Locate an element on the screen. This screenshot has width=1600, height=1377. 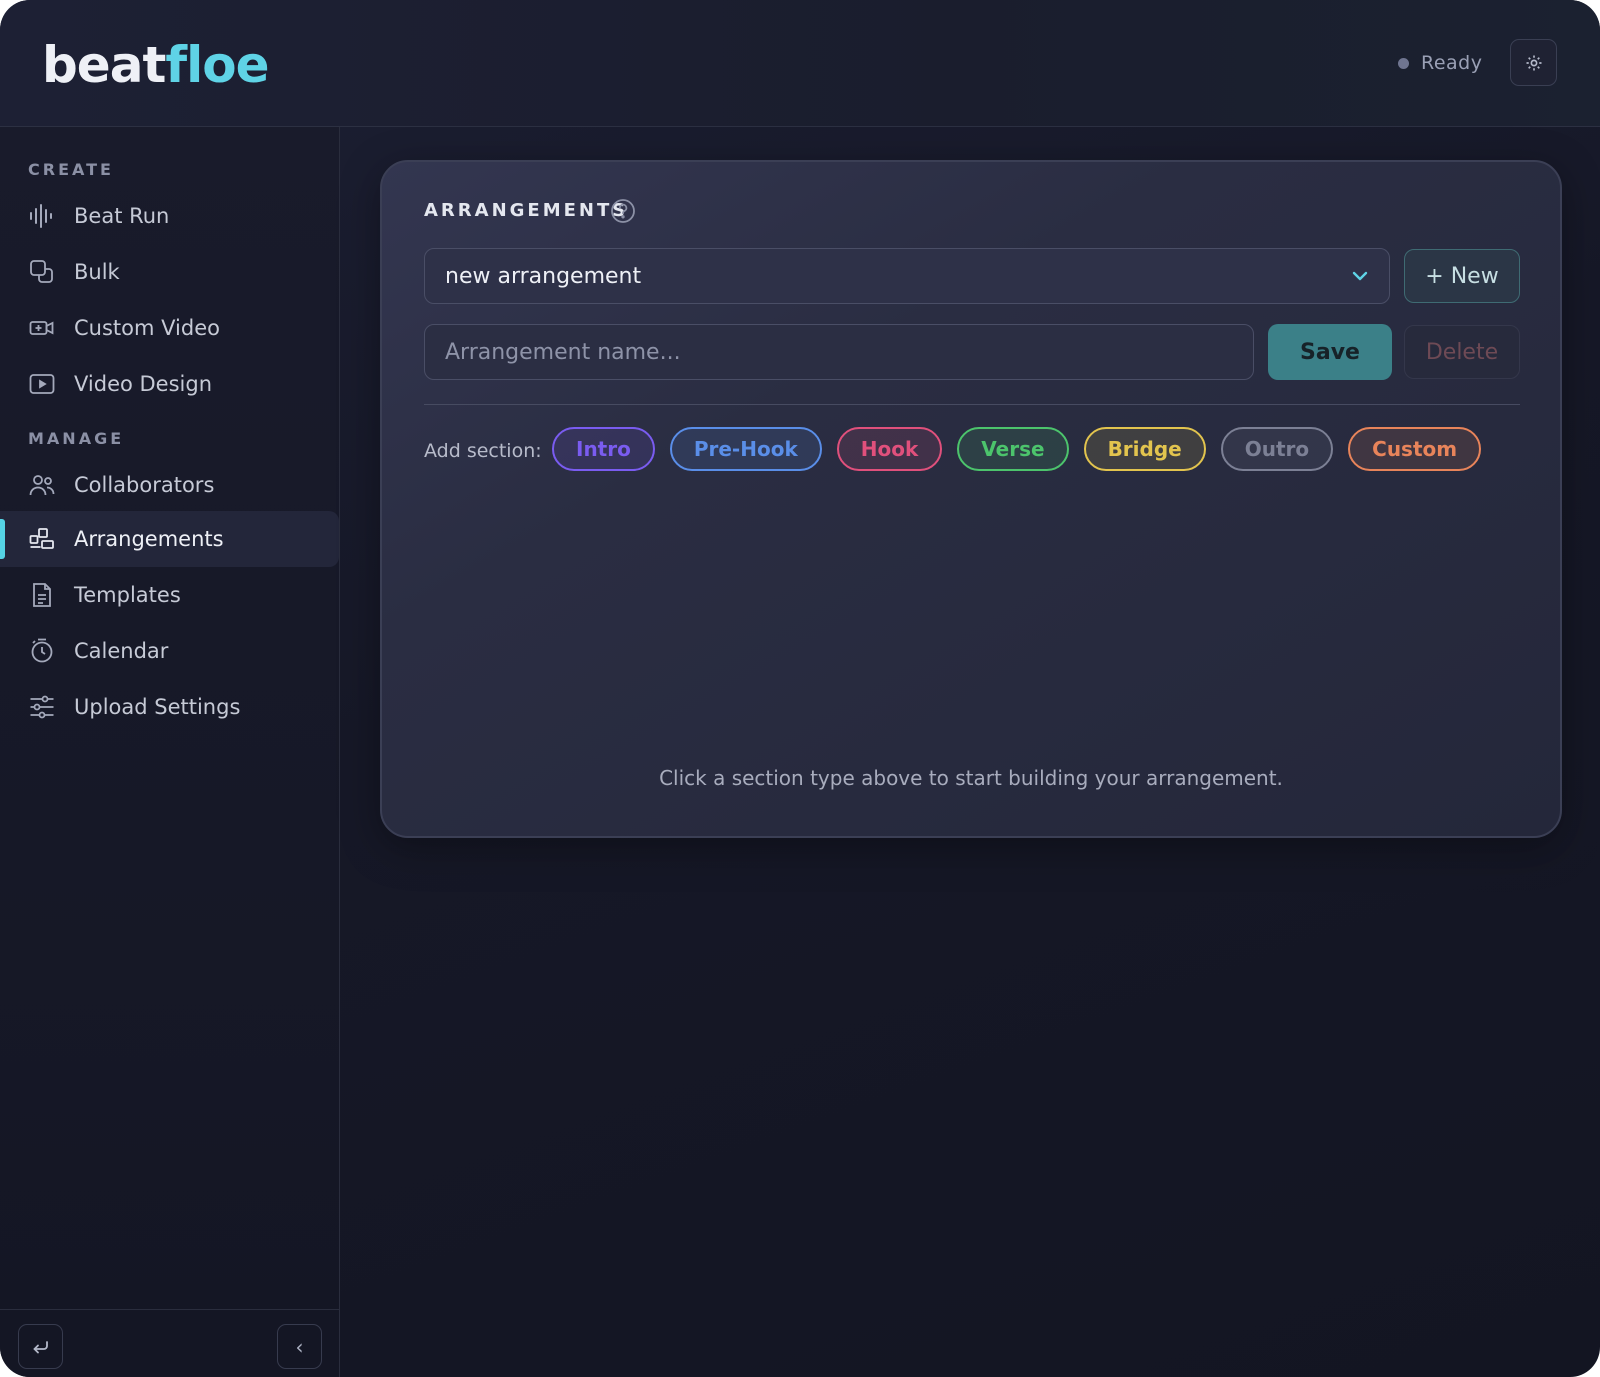
sidebar-group-manage: MANAGE is located at coordinates (76, 438).